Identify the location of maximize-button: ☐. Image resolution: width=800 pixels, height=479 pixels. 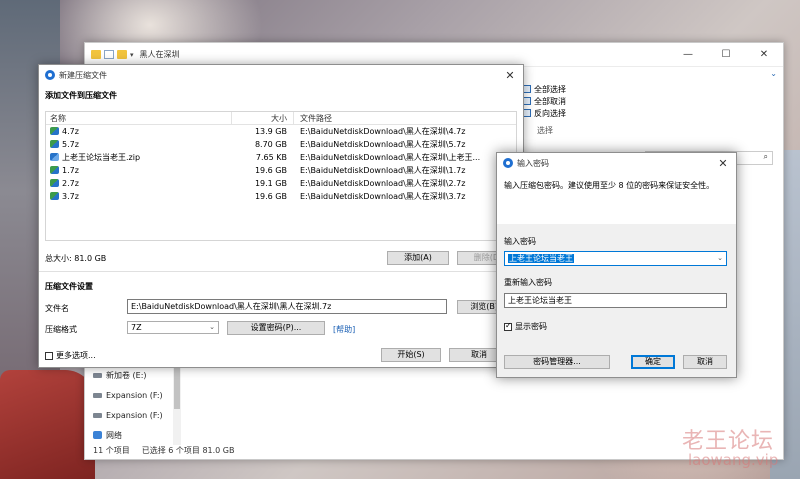
(726, 54).